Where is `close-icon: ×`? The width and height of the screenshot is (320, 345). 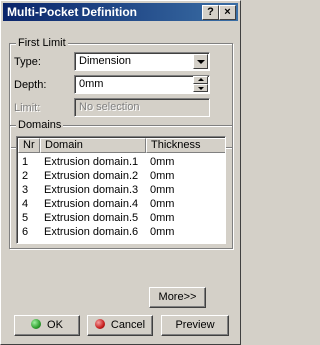
close-icon: × is located at coordinates (227, 12).